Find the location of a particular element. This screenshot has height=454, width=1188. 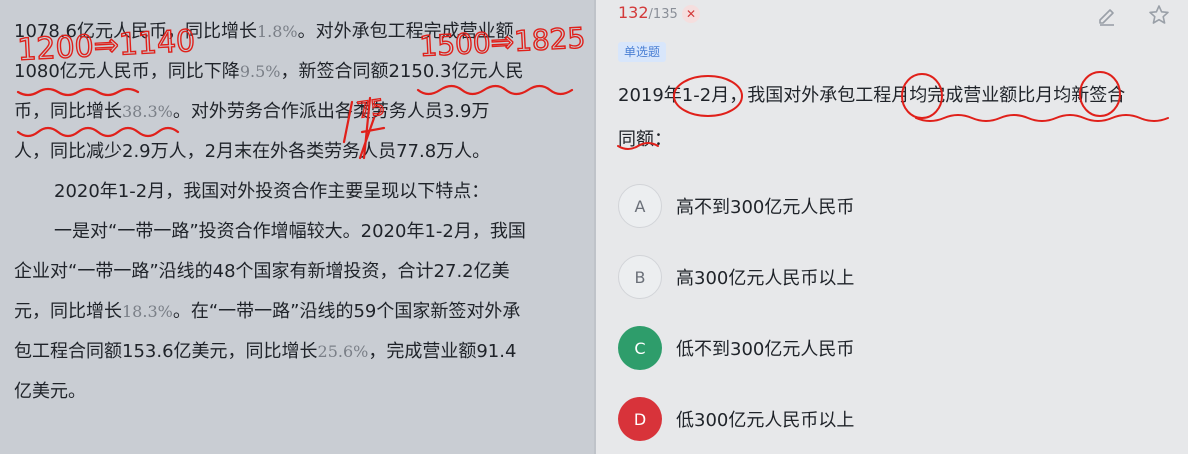

passage-text-run: 人，同比减少2.9万人，2月末在外各类劳务人员77.8万人。 is located at coordinates (252, 151).